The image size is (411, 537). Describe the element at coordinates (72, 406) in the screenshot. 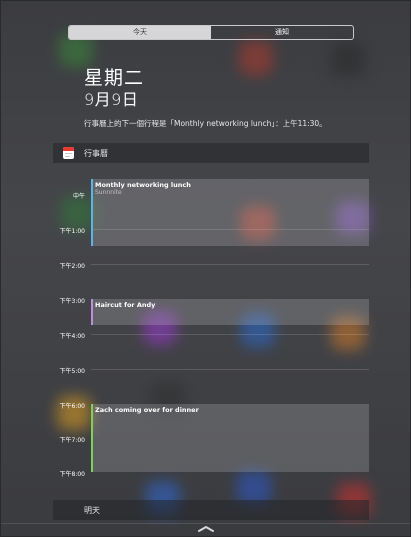

I see `hour-label: 下午6:00` at that location.